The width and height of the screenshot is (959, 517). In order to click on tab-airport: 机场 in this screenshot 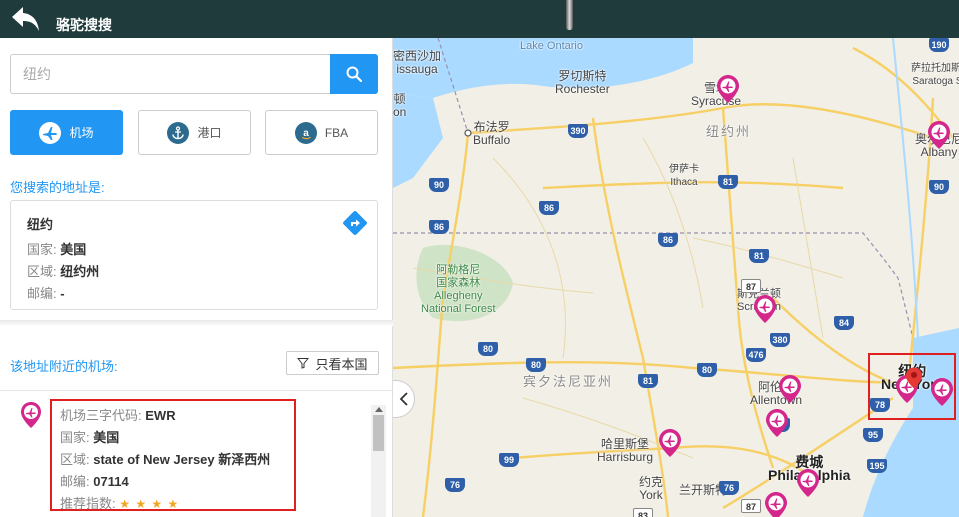, I will do `click(66, 132)`.